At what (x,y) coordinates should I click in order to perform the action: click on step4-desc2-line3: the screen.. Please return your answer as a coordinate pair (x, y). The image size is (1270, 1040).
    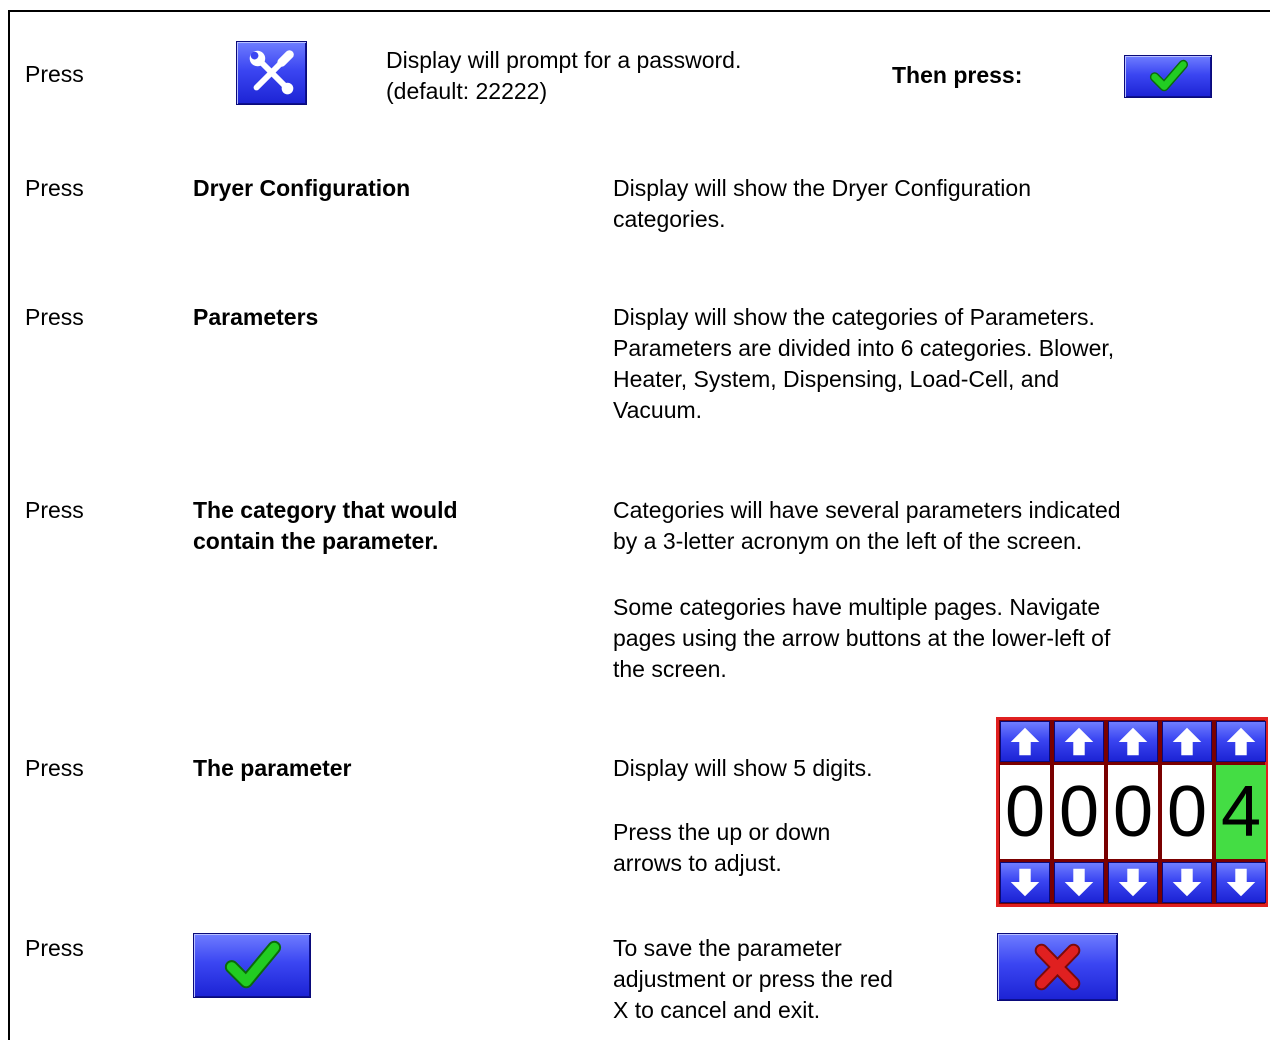
    Looking at the image, I should click on (670, 669).